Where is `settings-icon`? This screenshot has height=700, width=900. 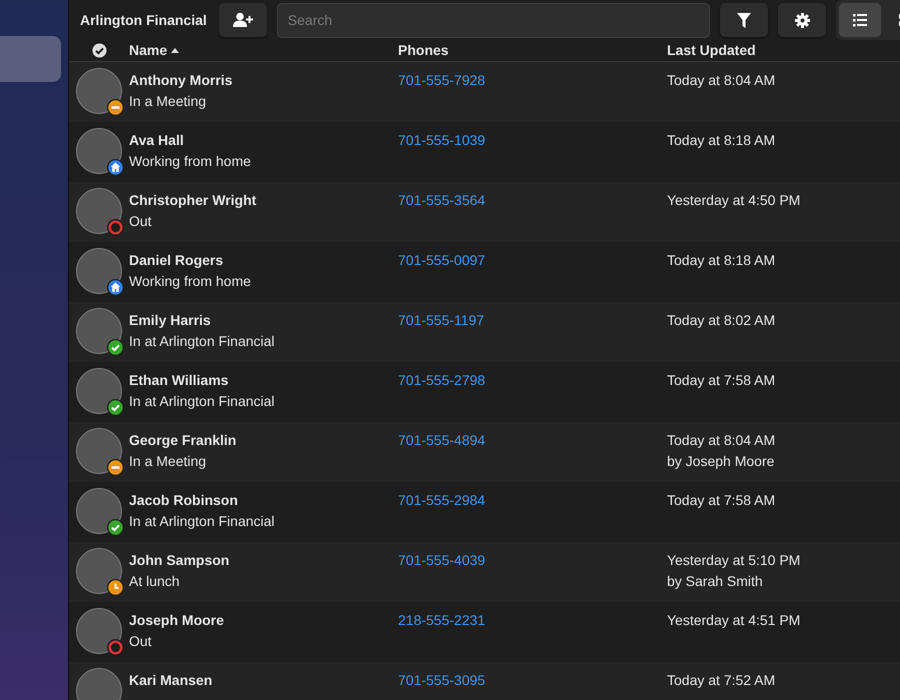 settings-icon is located at coordinates (802, 20).